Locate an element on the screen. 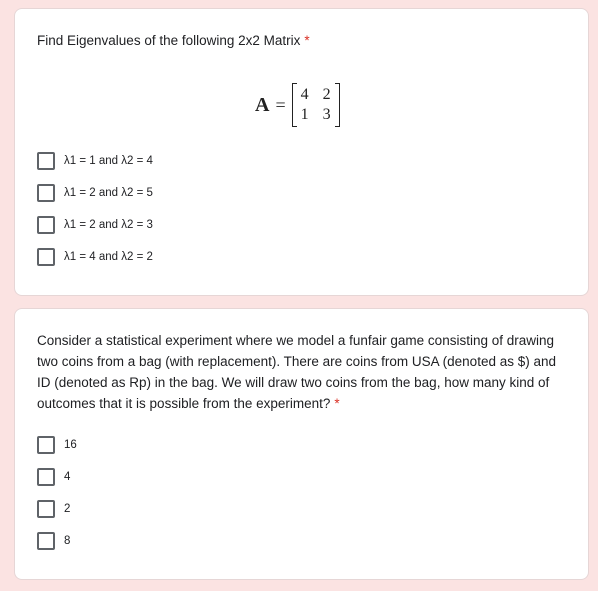 This screenshot has width=598, height=591. option-label: 2 is located at coordinates (67, 509).